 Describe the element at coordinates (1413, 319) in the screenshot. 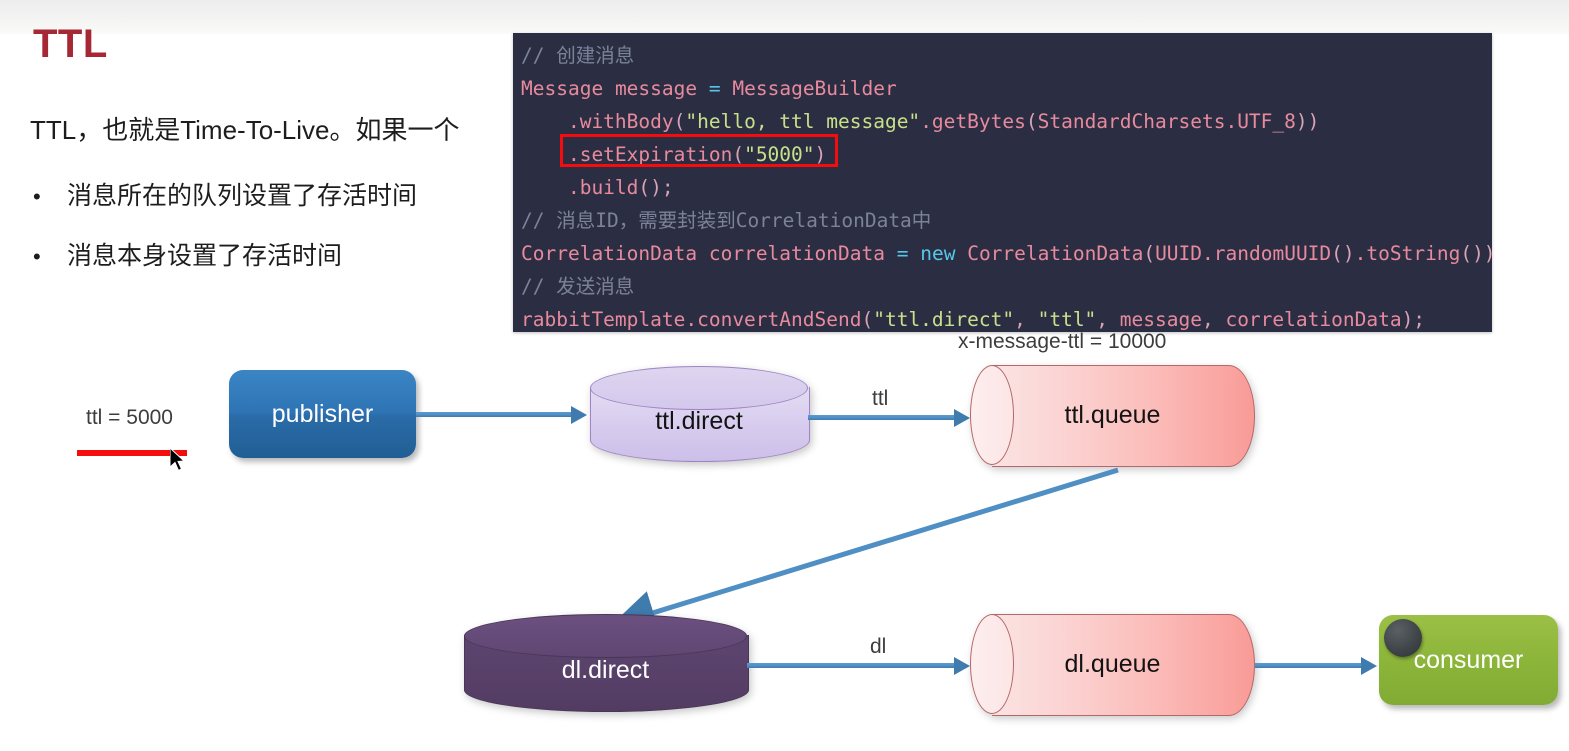

I see `code-token: );` at that location.